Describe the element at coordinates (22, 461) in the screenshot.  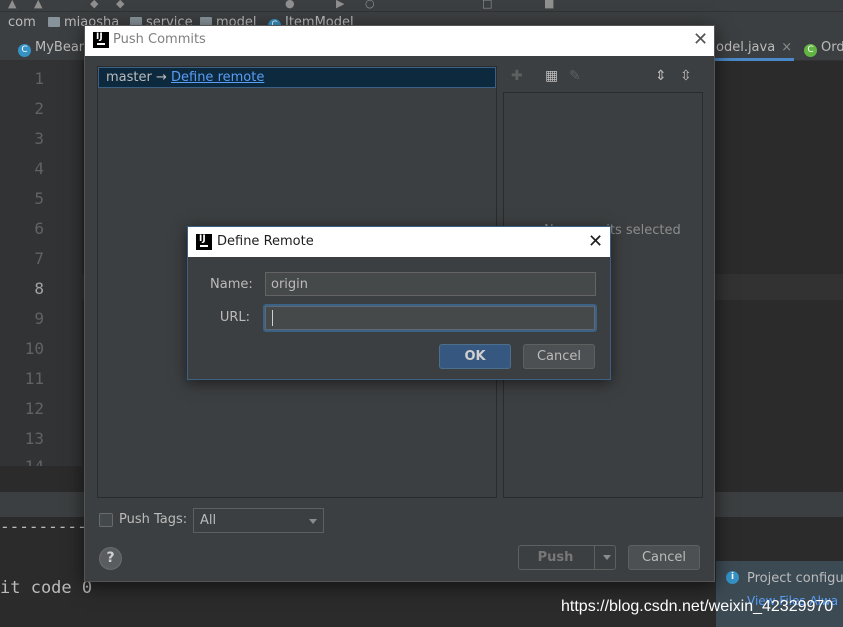
I see `line-number: 14` at that location.